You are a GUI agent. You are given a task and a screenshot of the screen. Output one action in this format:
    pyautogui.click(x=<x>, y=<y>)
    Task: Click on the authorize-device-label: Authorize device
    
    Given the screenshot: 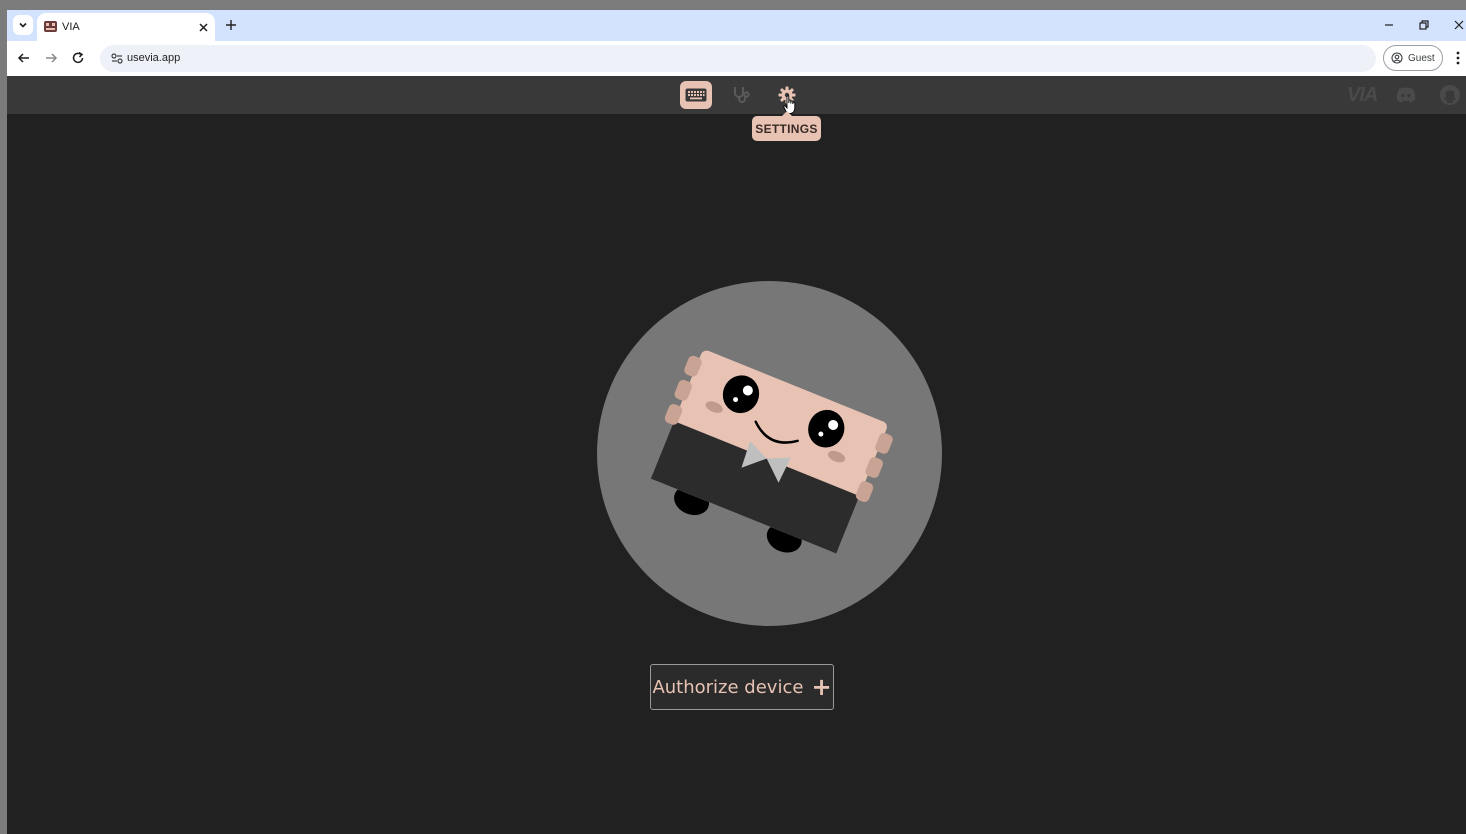 What is the action you would take?
    pyautogui.click(x=728, y=687)
    